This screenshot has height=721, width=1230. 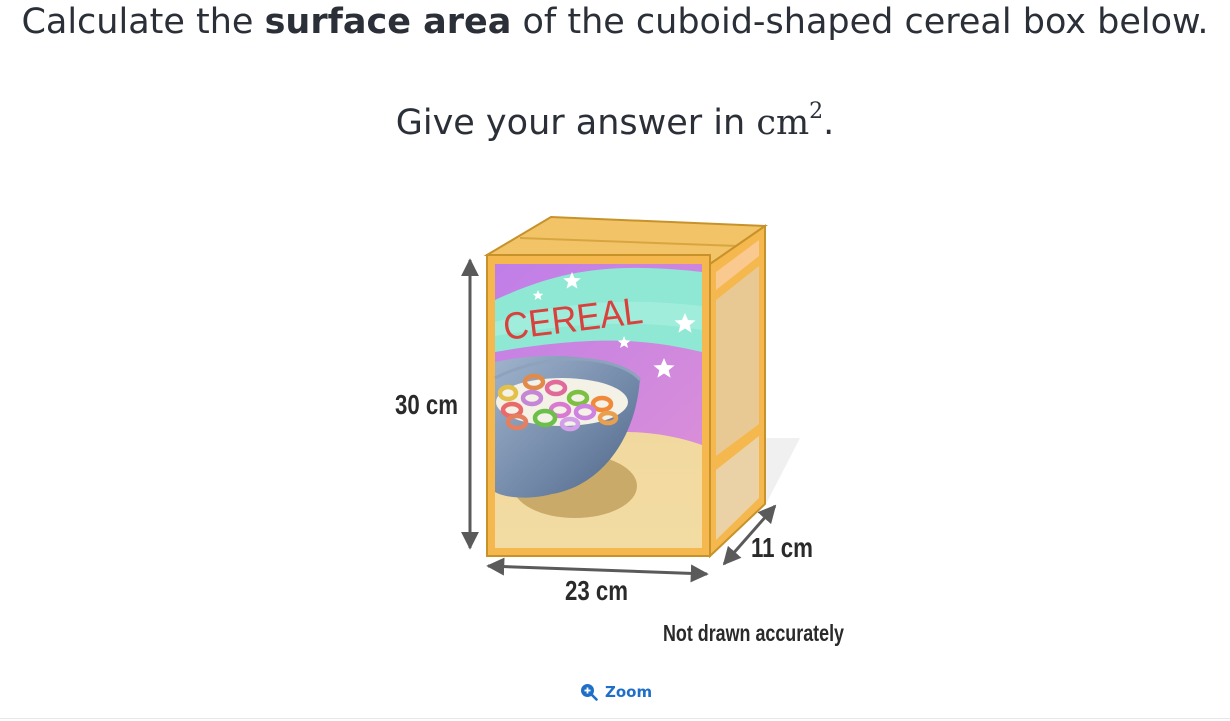 I want to click on zoom-label: Zoom, so click(x=629, y=692).